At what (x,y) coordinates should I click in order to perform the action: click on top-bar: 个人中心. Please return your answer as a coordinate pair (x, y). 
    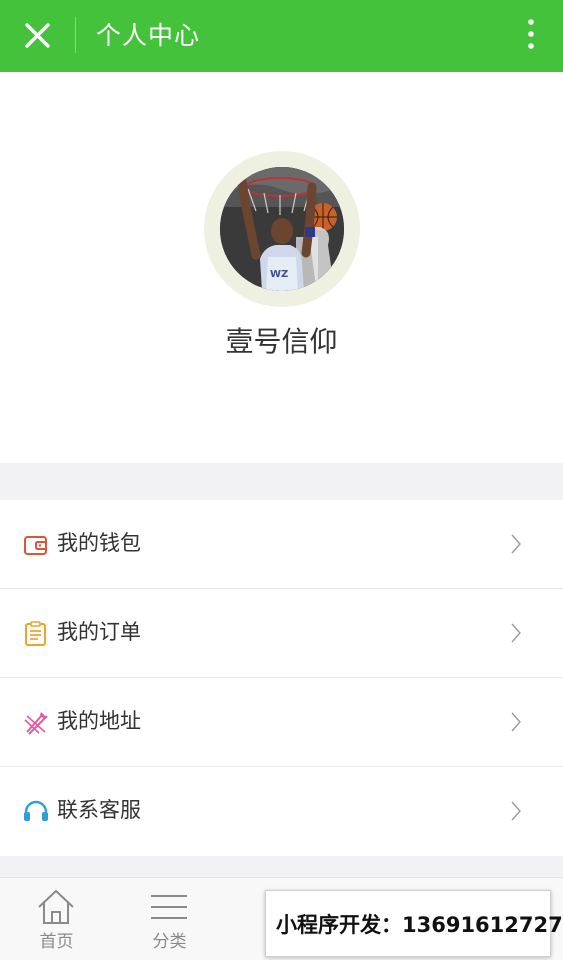
    Looking at the image, I should click on (281, 36).